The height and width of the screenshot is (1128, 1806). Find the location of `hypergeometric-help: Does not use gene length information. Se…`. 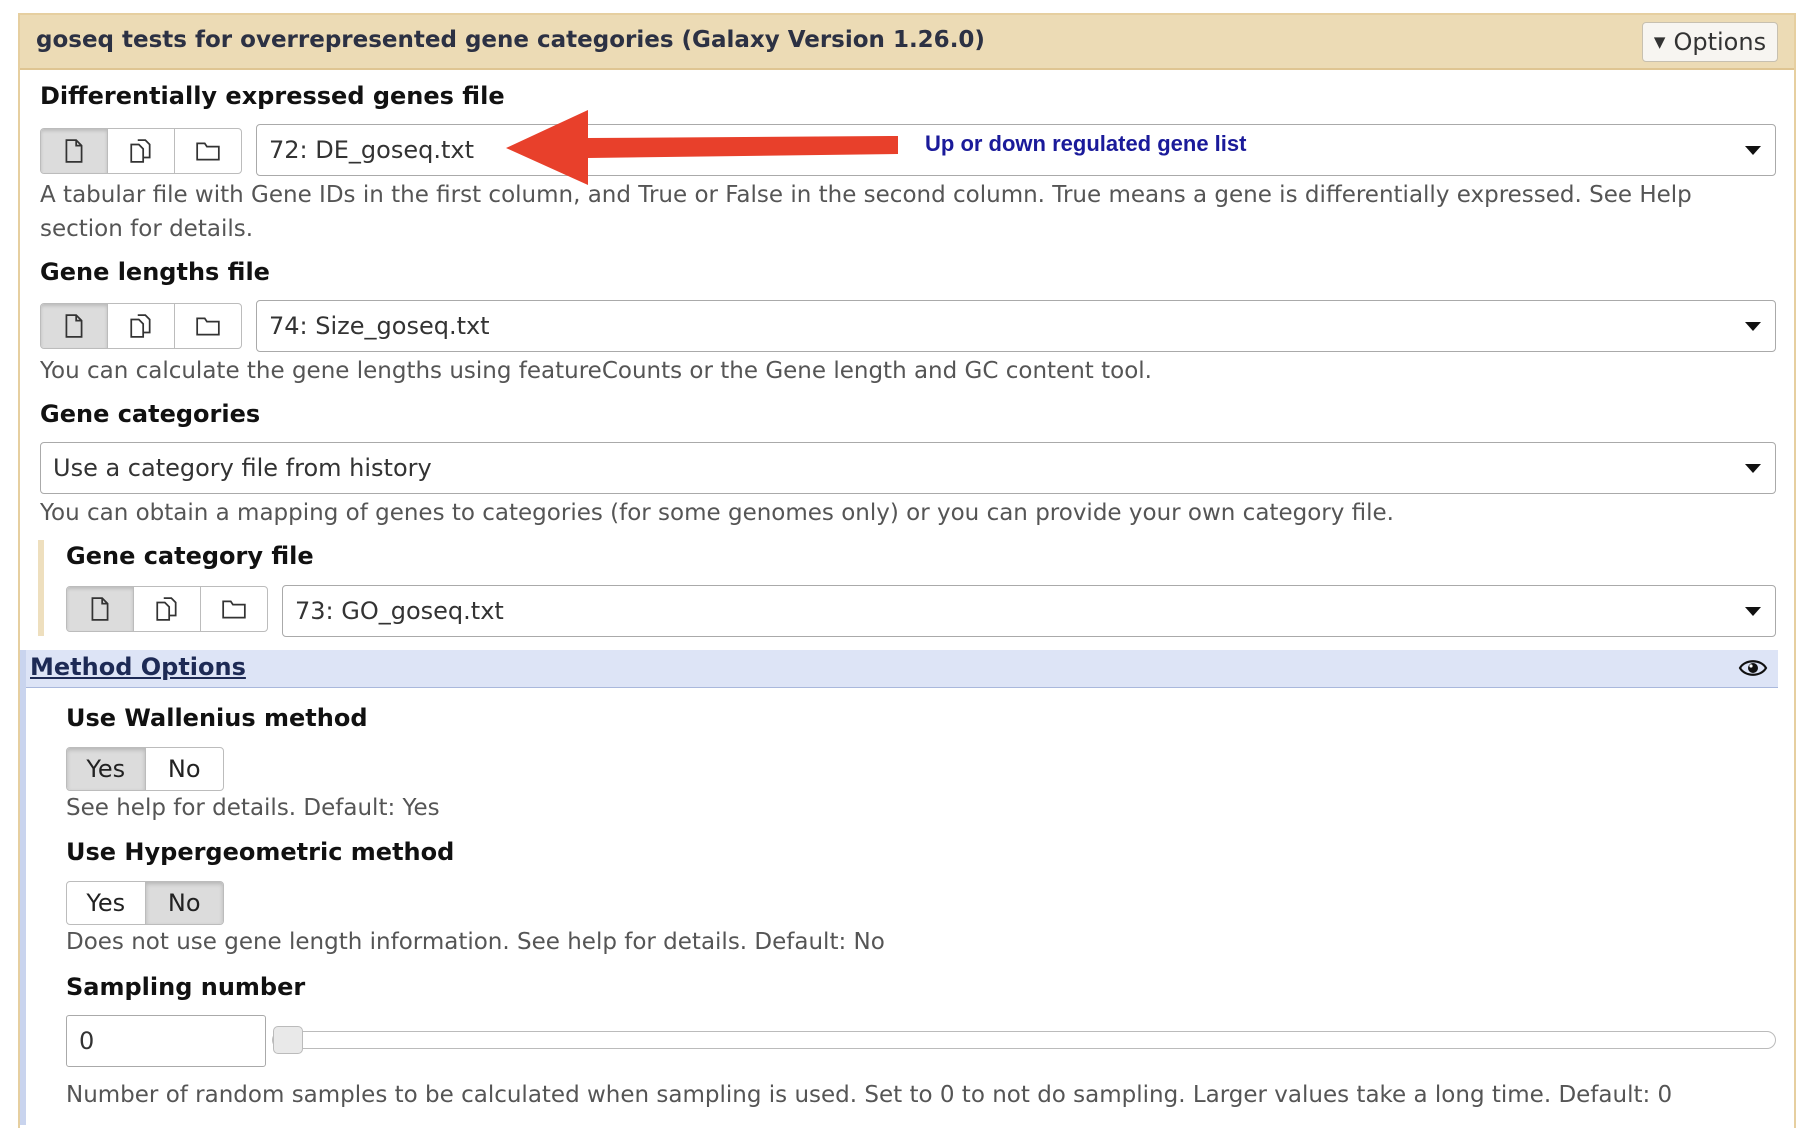

hypergeometric-help: Does not use gene length information. Se… is located at coordinates (475, 942).